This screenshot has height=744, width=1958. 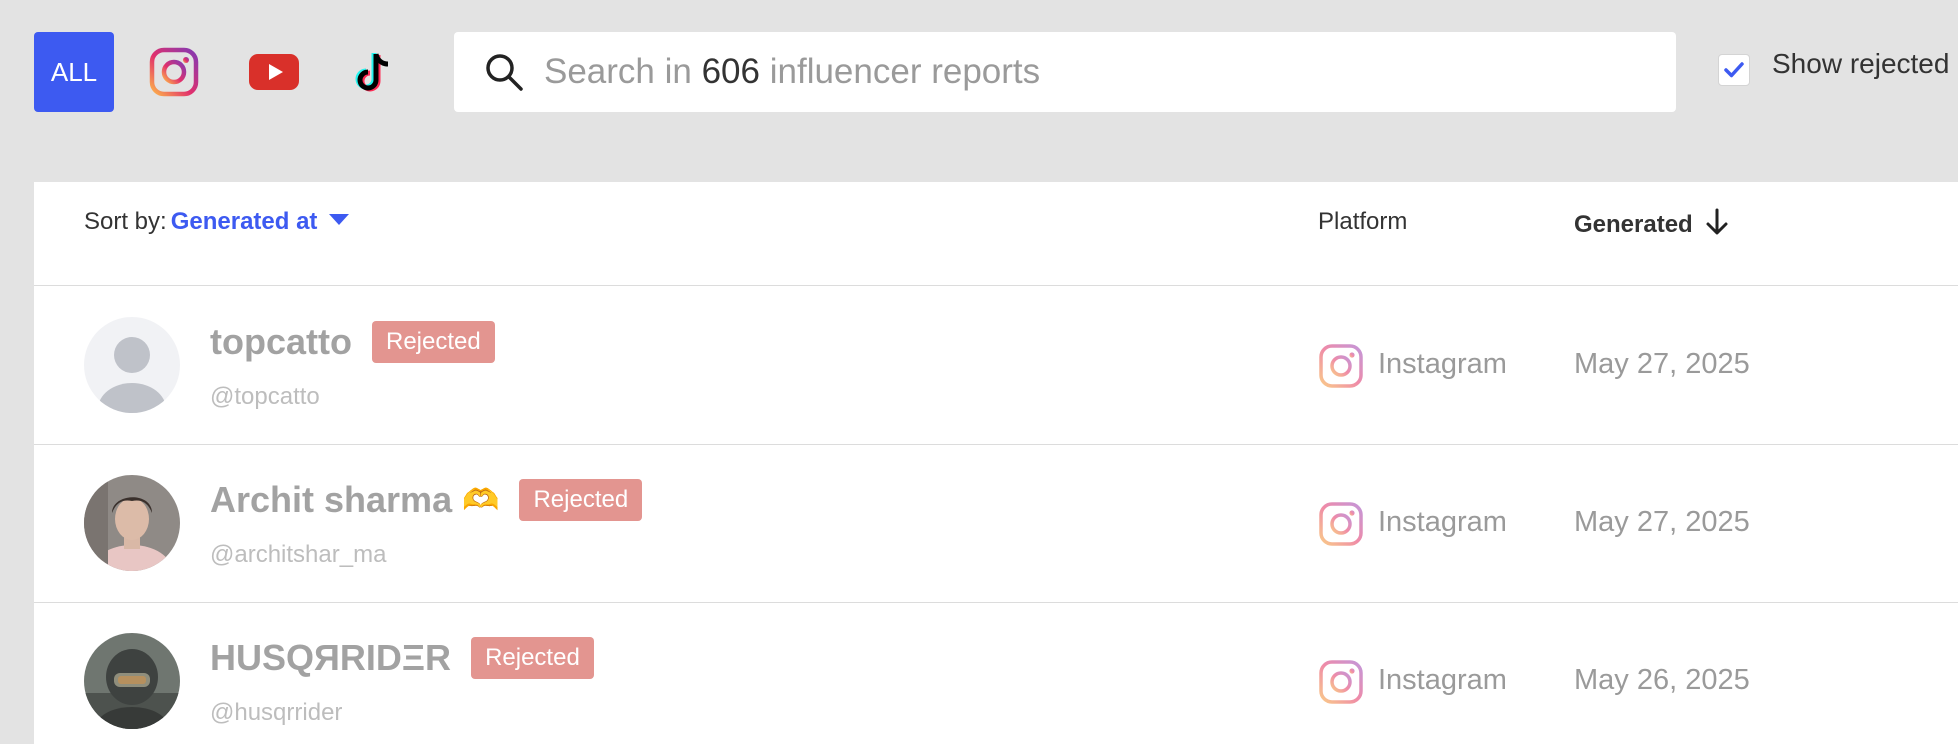 I want to click on search-box: Search in 606 influencer reports, so click(x=1065, y=72).